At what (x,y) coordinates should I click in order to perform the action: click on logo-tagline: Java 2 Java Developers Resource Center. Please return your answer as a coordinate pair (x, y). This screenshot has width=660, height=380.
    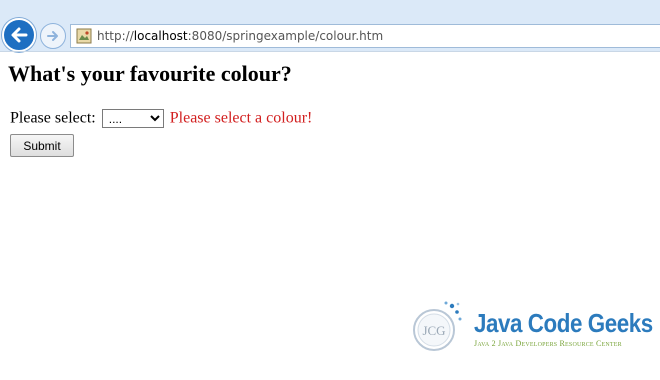
    Looking at the image, I should click on (548, 343).